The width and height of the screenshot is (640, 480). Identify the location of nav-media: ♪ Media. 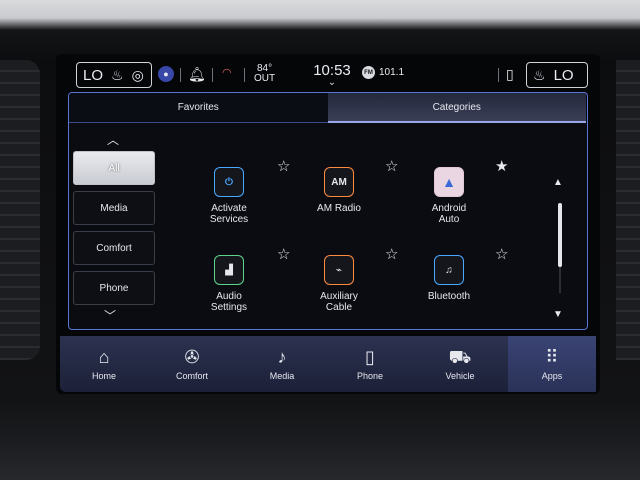
(282, 364).